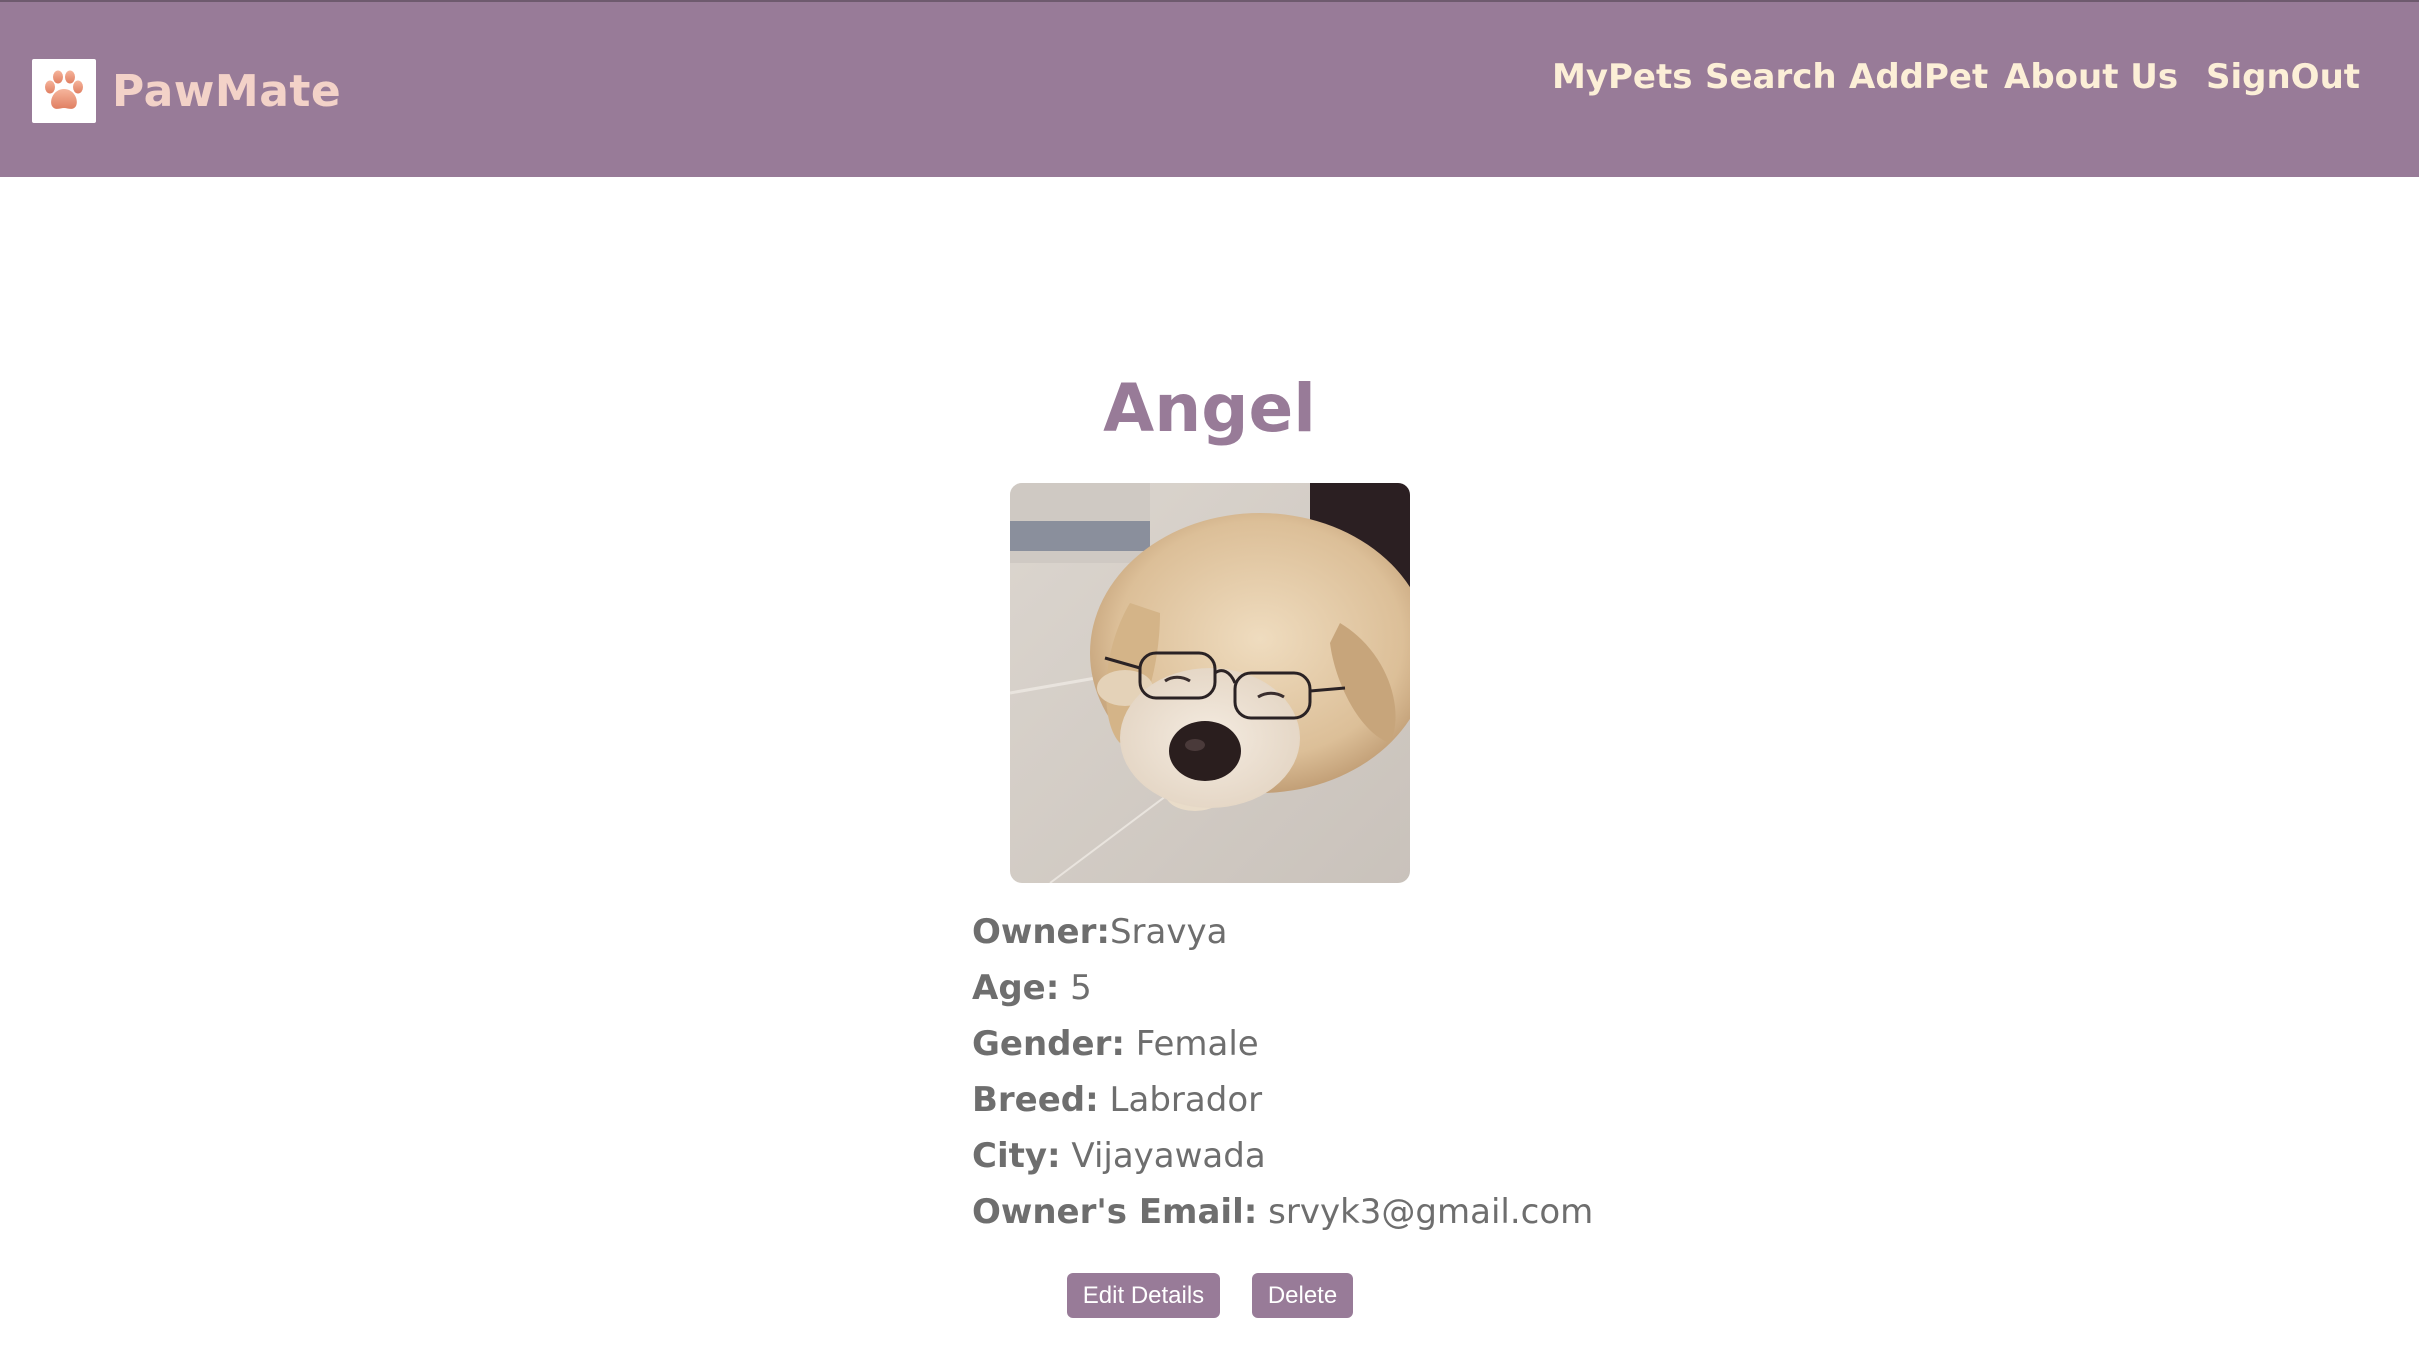 Image resolution: width=2419 pixels, height=1346 pixels. I want to click on detail-breed: Breed: Labrador, so click(1422, 1100).